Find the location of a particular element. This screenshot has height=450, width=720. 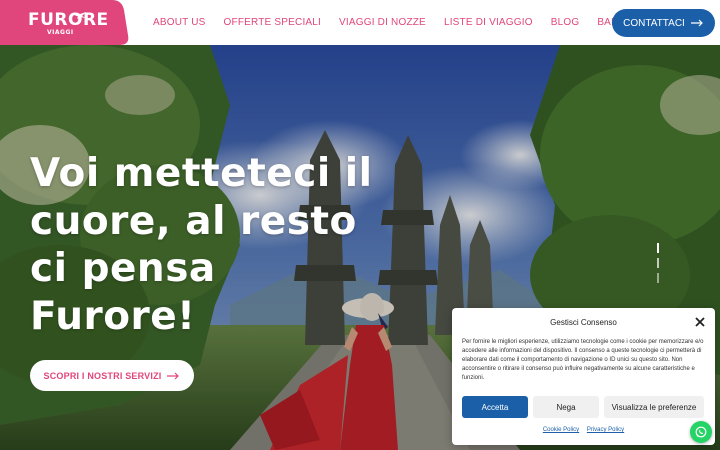

discover-services-button: SCOPRI I NOSTRI SERVIZI is located at coordinates (112, 375).